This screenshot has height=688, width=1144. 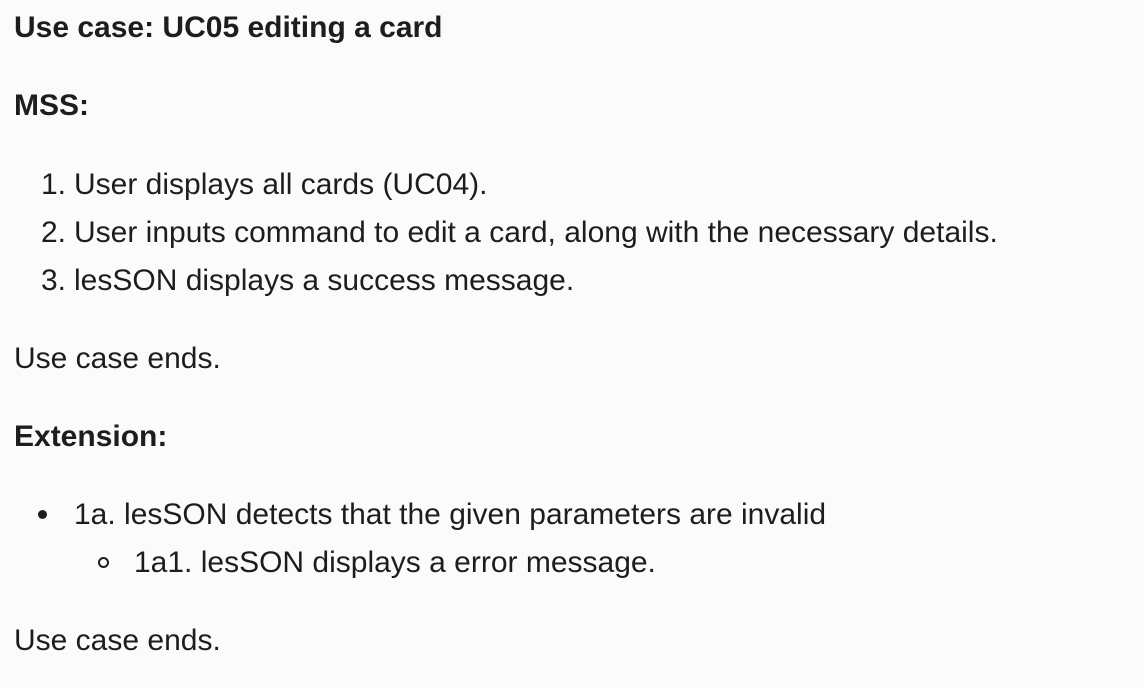 I want to click on mss-step-text: User displays all cards (UC04)., so click(x=281, y=184).